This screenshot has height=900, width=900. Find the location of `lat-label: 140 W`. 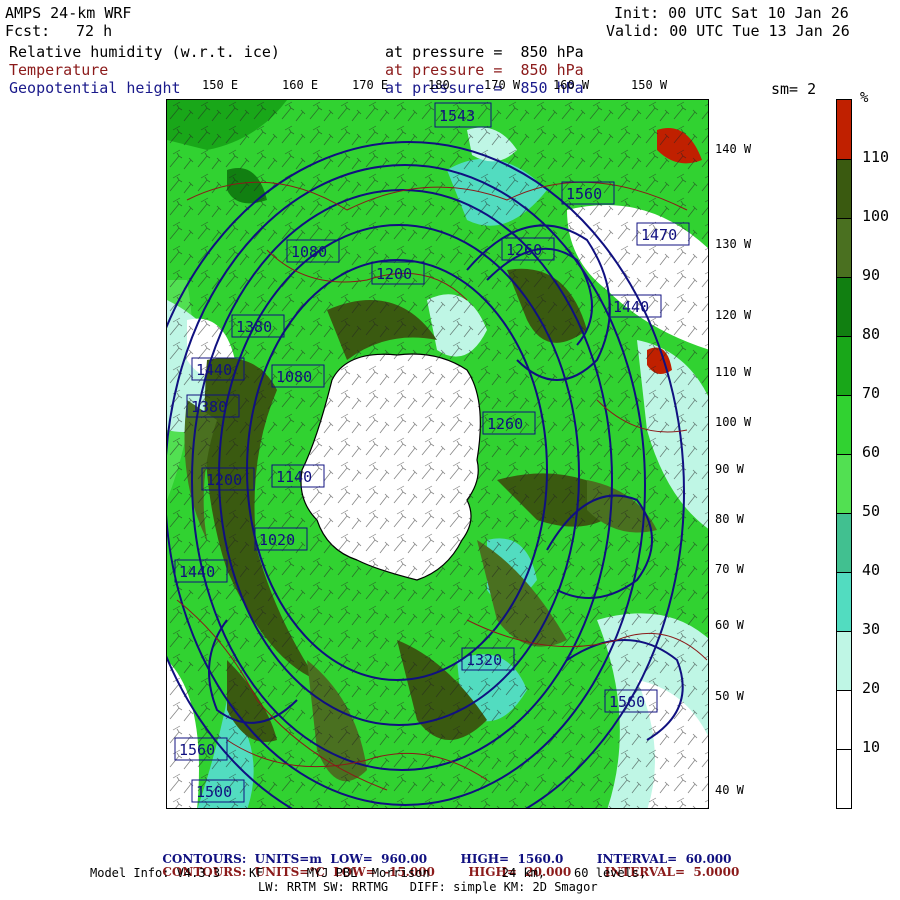

lat-label: 140 W is located at coordinates (733, 149).